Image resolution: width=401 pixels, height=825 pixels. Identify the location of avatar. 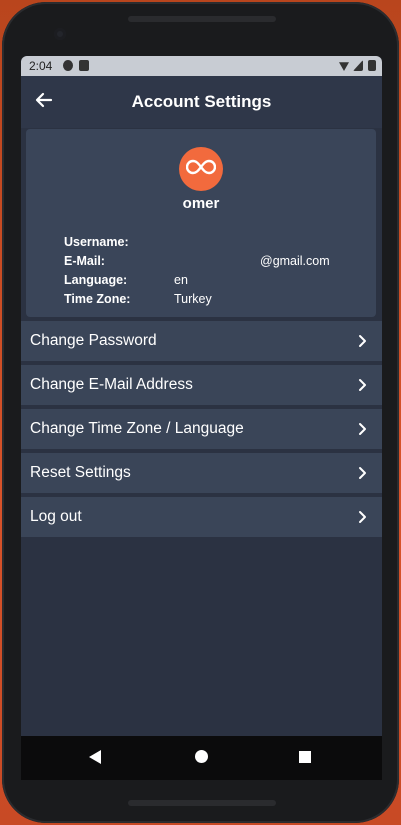
(201, 169).